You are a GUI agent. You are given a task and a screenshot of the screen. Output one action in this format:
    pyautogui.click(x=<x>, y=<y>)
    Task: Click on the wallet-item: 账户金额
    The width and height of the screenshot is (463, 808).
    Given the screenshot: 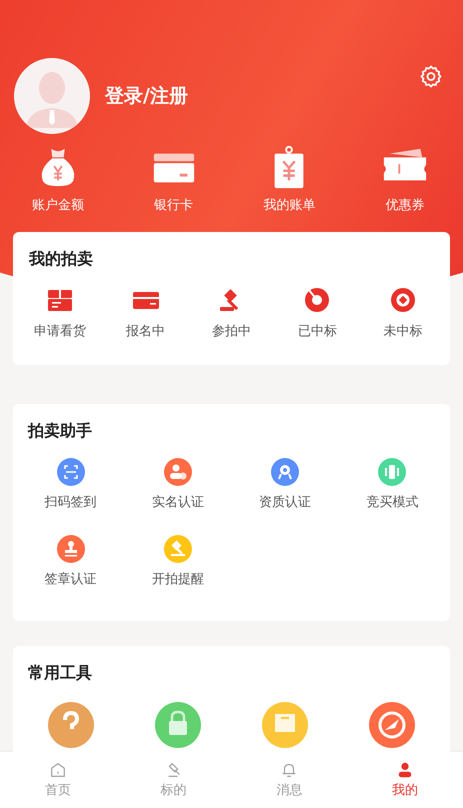 What is the action you would take?
    pyautogui.click(x=58, y=179)
    